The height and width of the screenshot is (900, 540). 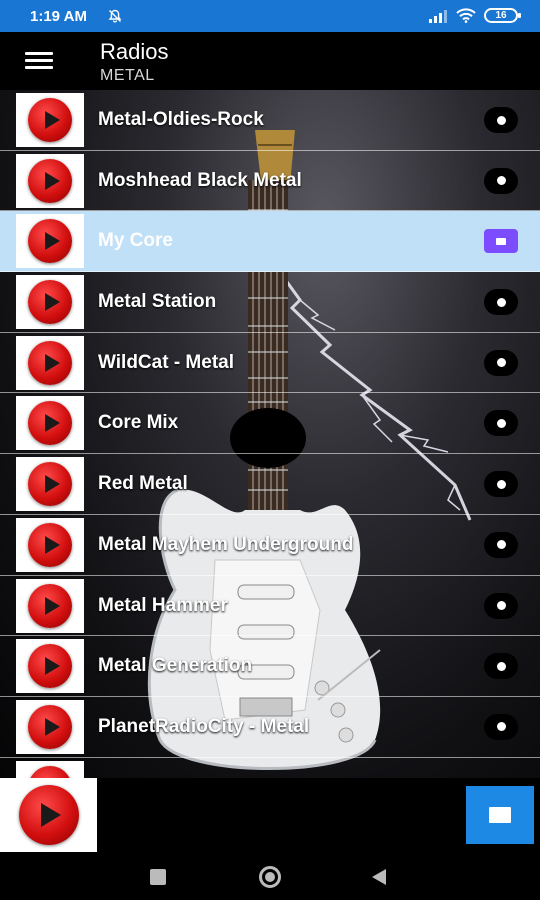 I want to click on station-name: Metal Generation, so click(x=175, y=666).